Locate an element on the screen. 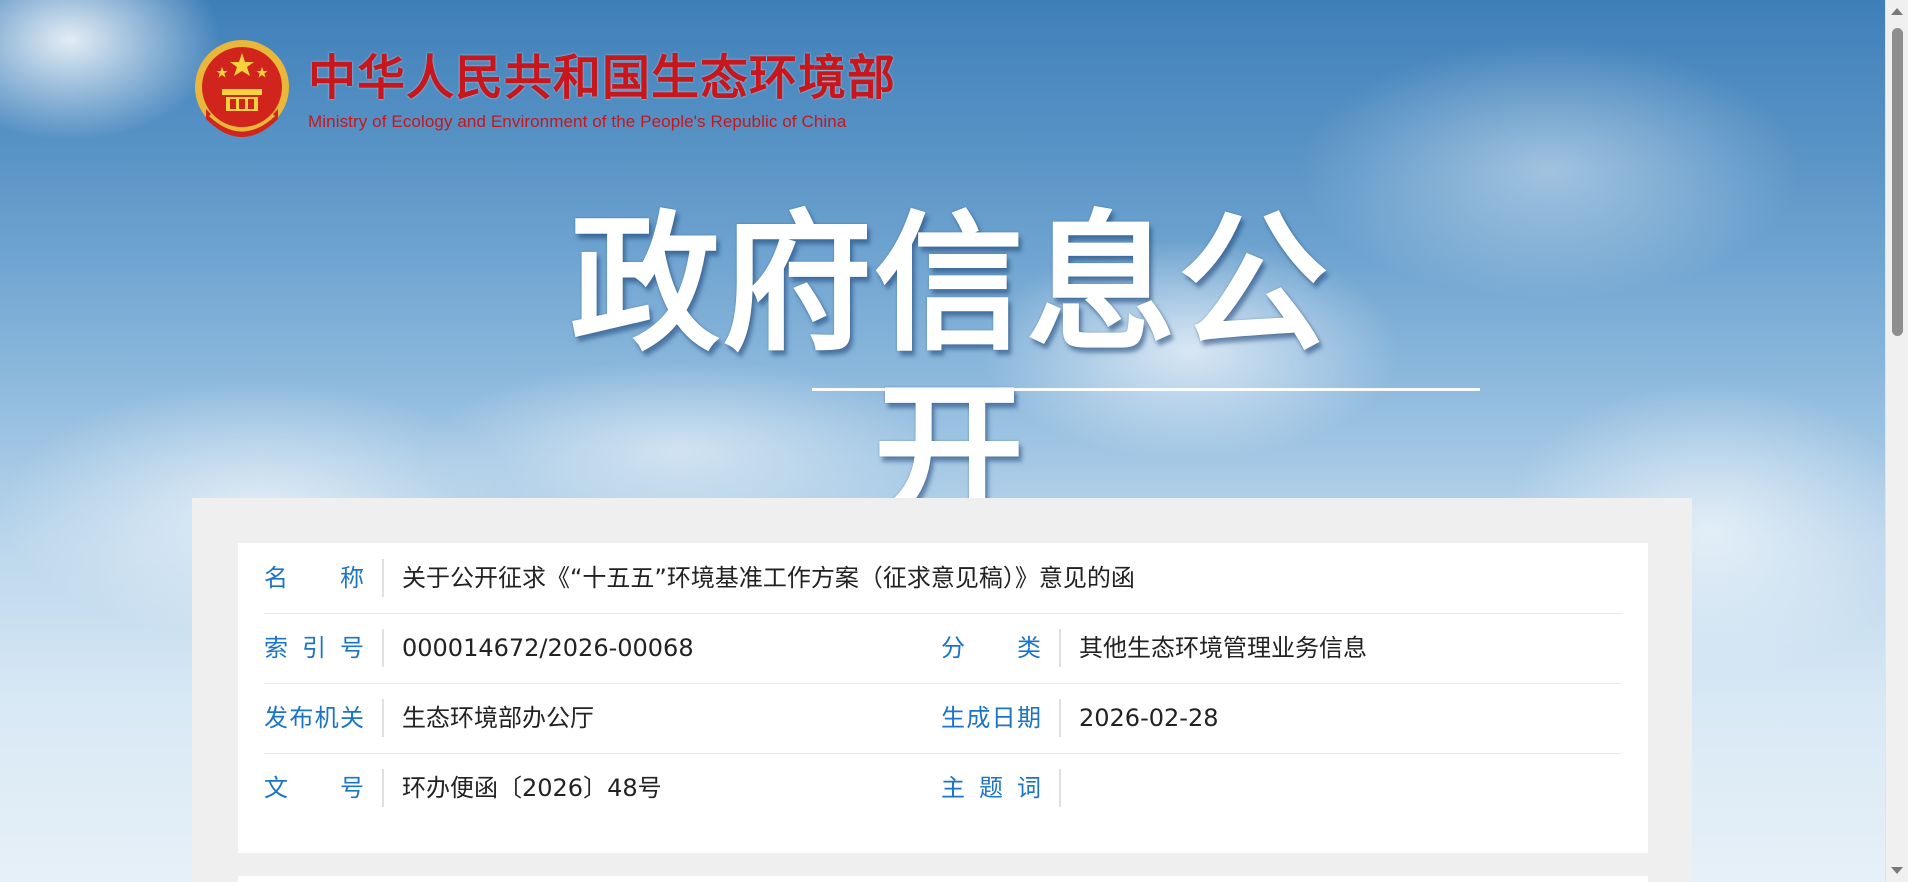 This screenshot has height=882, width=1908. info-row-doc-no: 文 号 环办便函〔2026〕48号 主 题 词 is located at coordinates (943, 788).